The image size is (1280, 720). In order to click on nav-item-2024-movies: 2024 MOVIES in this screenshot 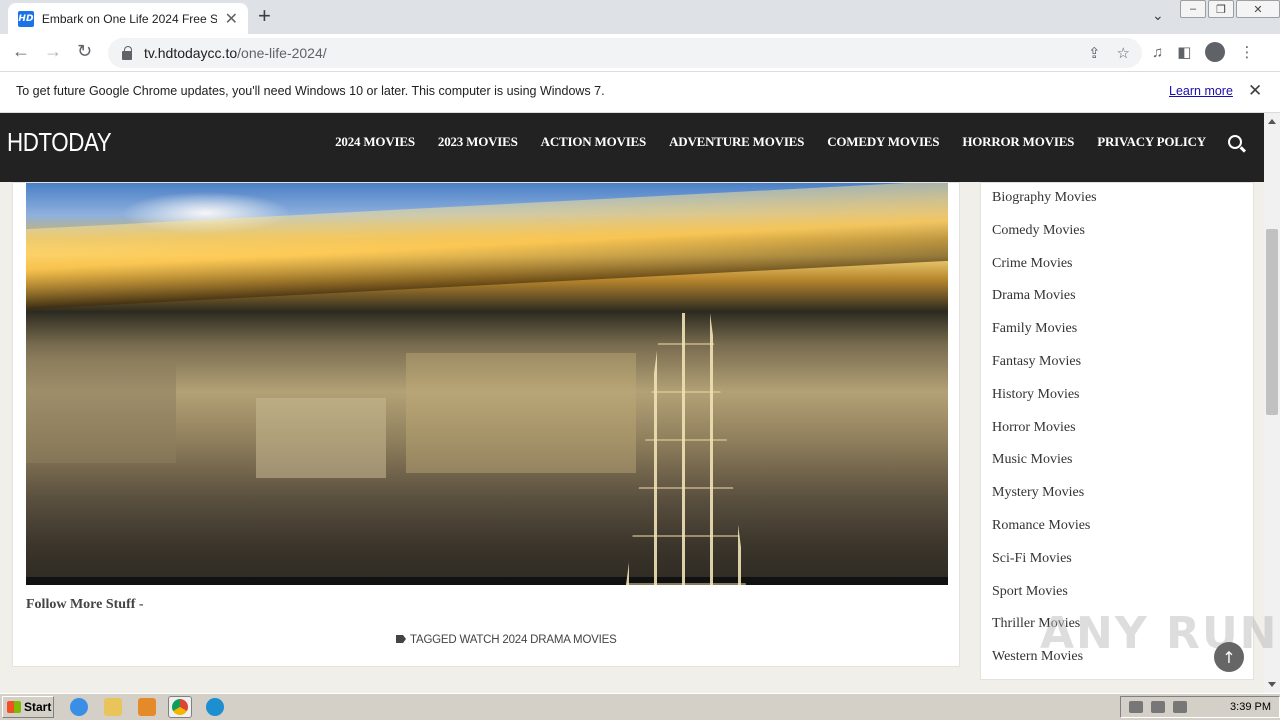, I will do `click(375, 142)`.